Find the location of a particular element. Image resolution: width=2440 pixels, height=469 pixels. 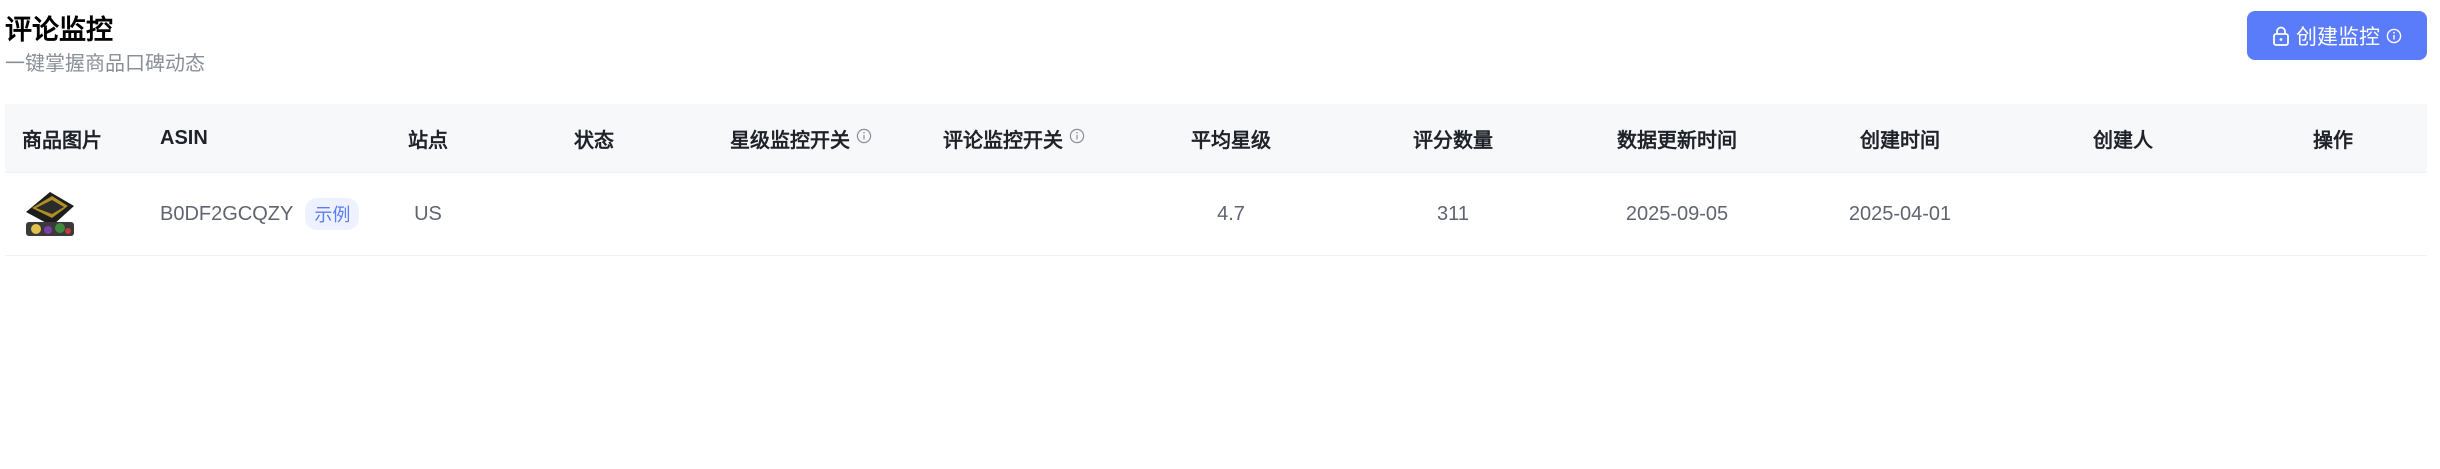

product-thumbnail is located at coordinates (50, 214).